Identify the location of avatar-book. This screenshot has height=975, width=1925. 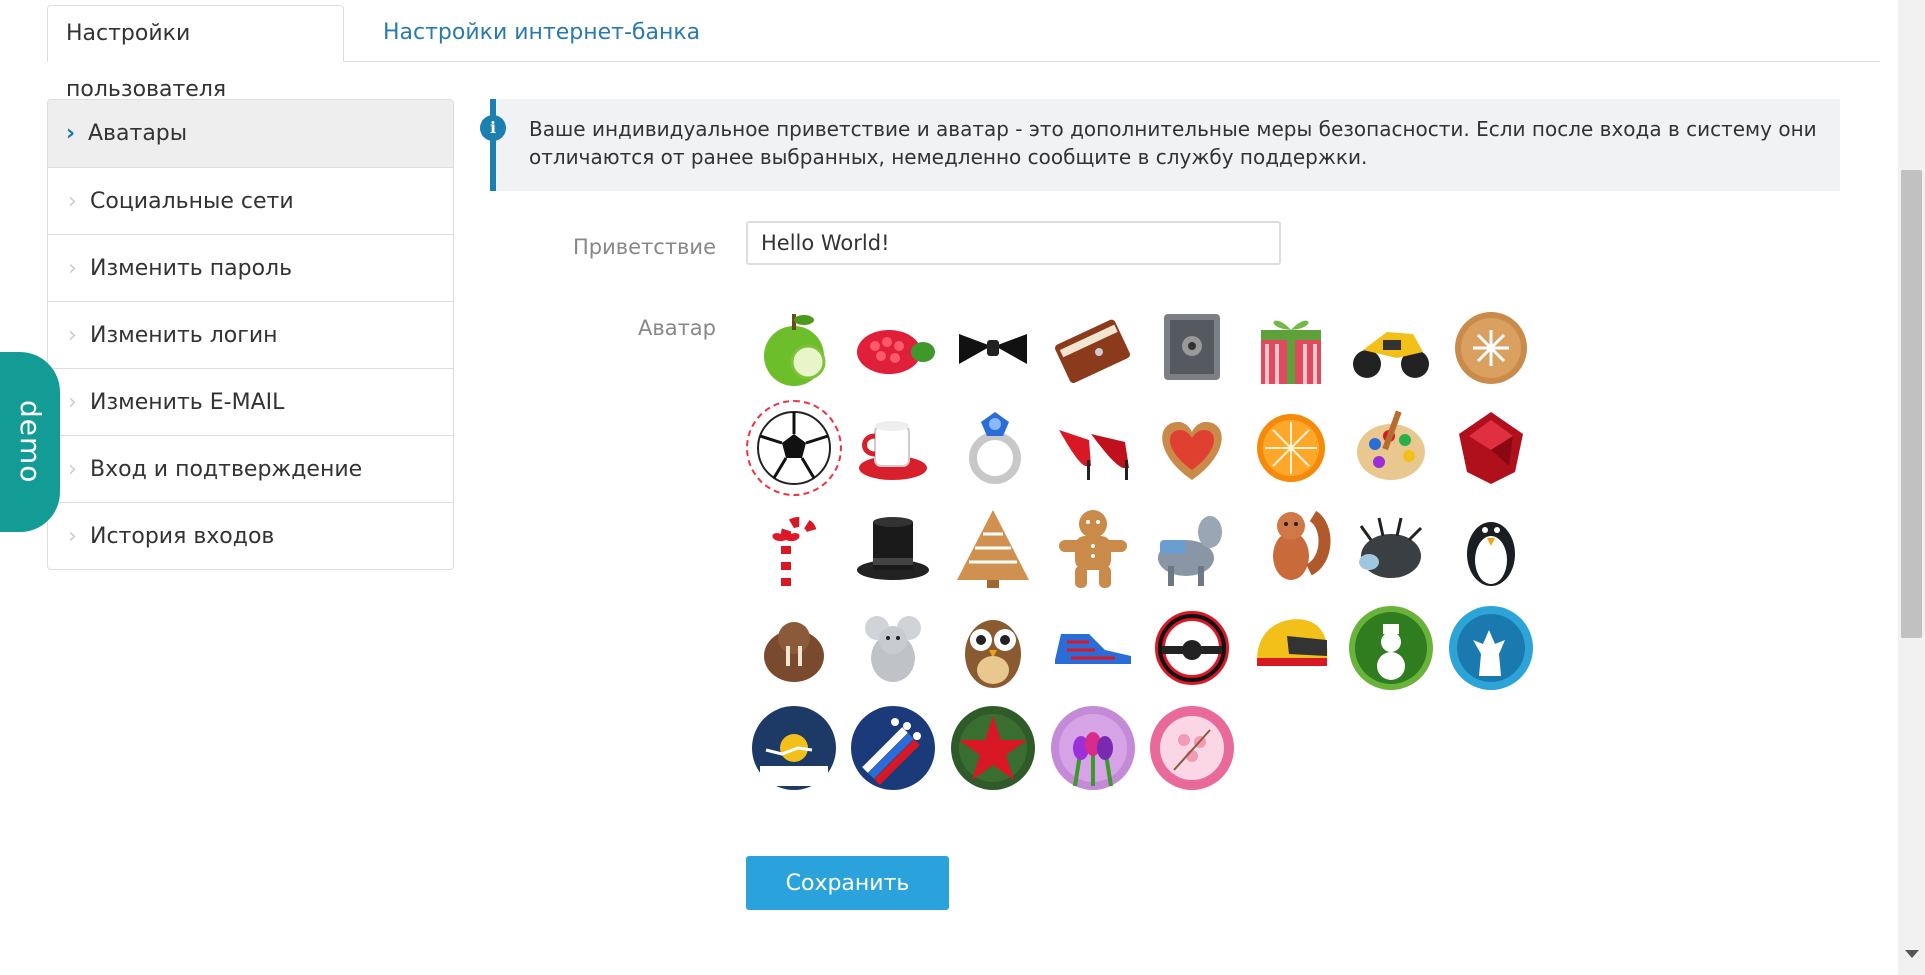
(1093, 348).